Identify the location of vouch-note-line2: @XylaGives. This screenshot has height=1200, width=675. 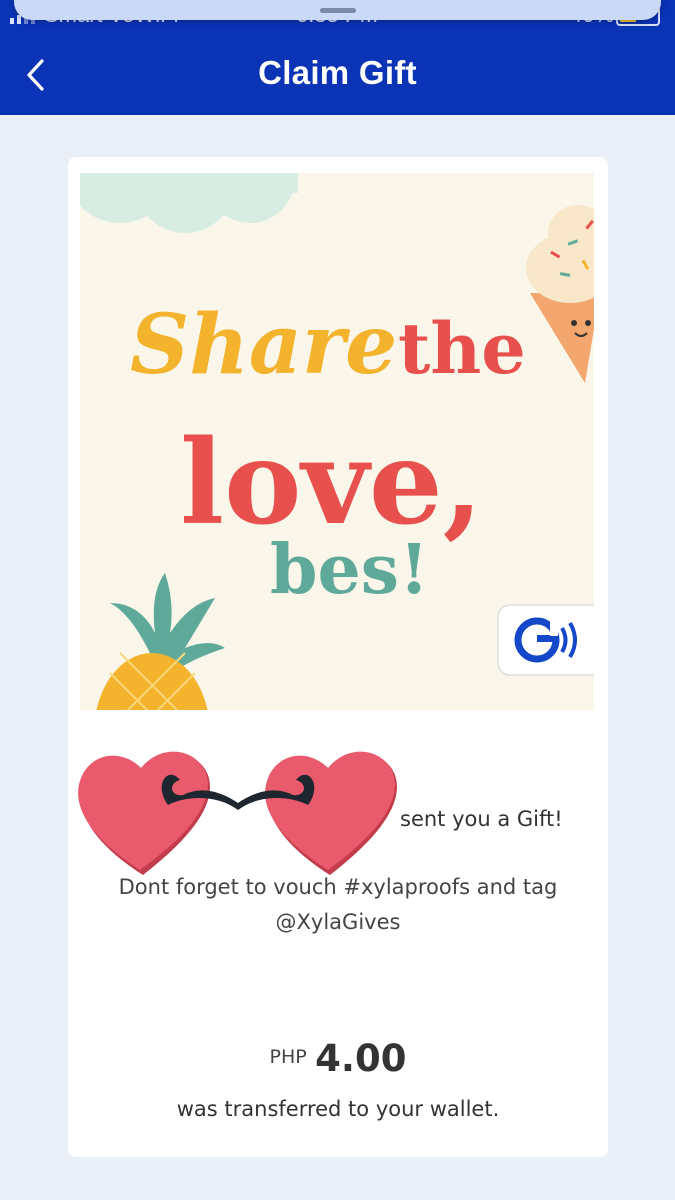
(338, 922).